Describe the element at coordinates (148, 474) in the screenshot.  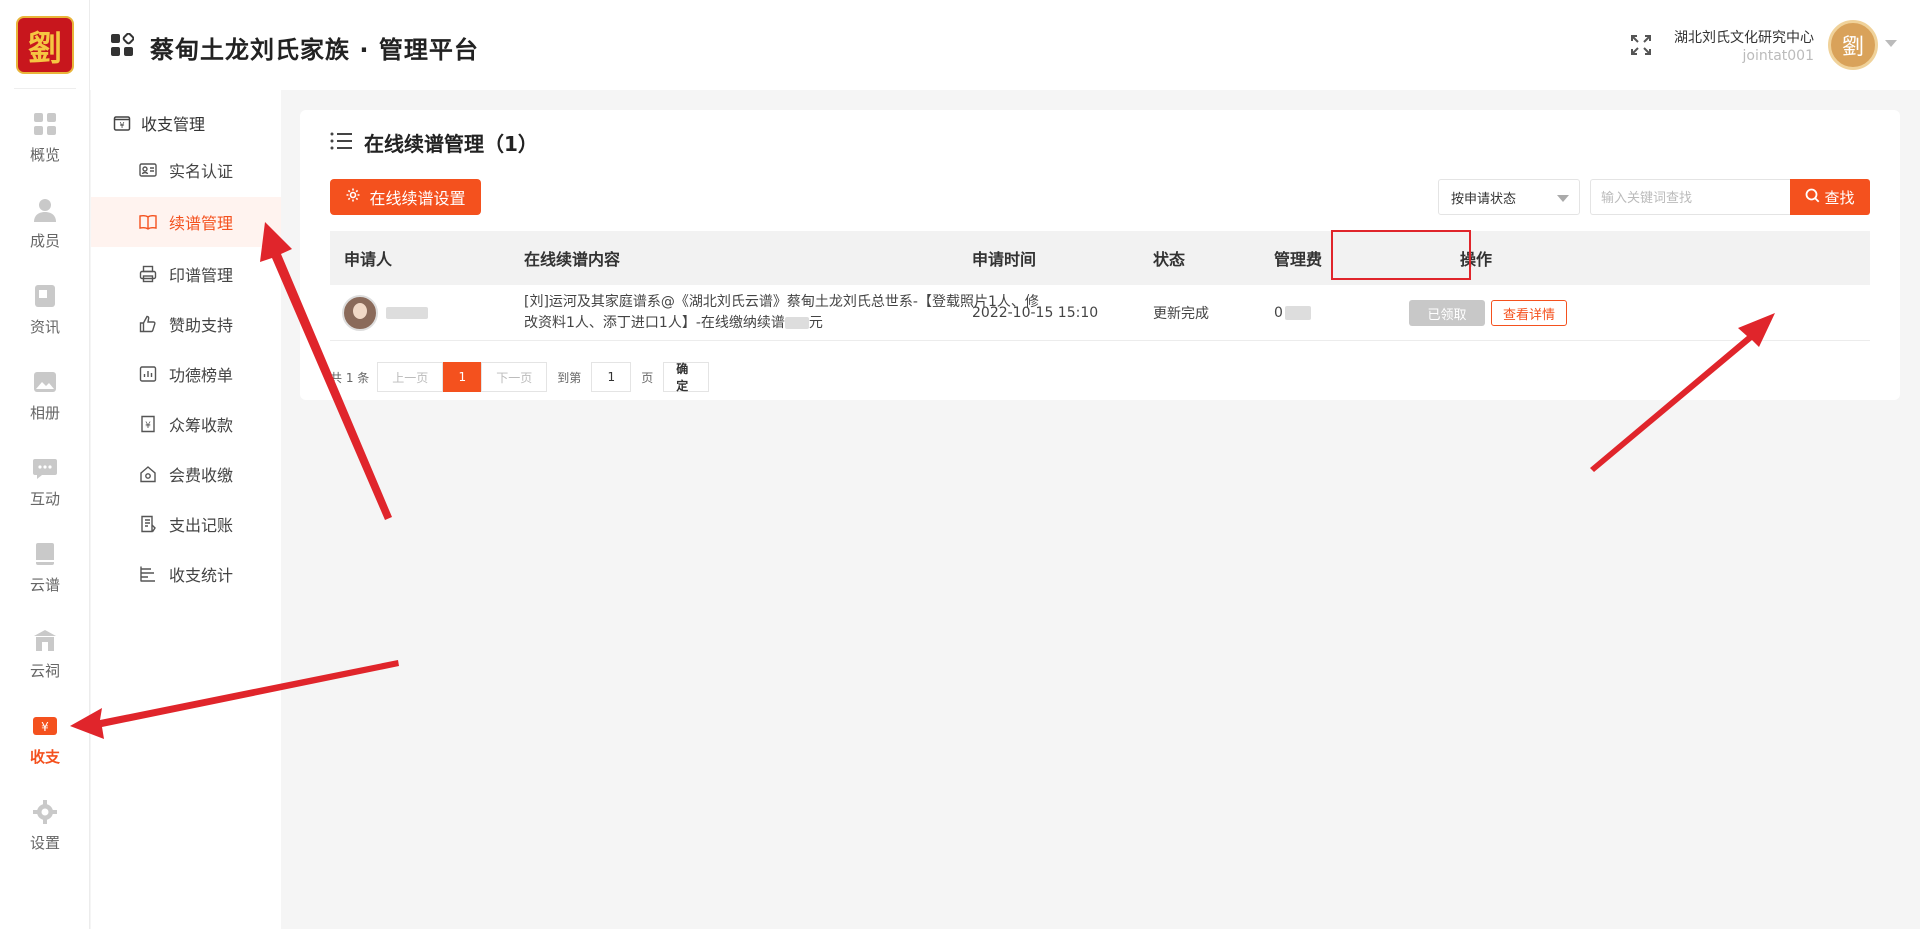
I see `house-icon` at that location.